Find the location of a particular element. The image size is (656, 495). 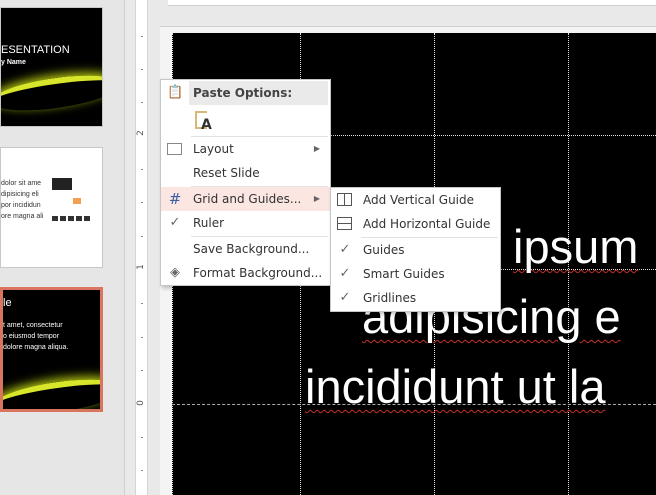

thumb-subtitle: y Name is located at coordinates (13, 62).